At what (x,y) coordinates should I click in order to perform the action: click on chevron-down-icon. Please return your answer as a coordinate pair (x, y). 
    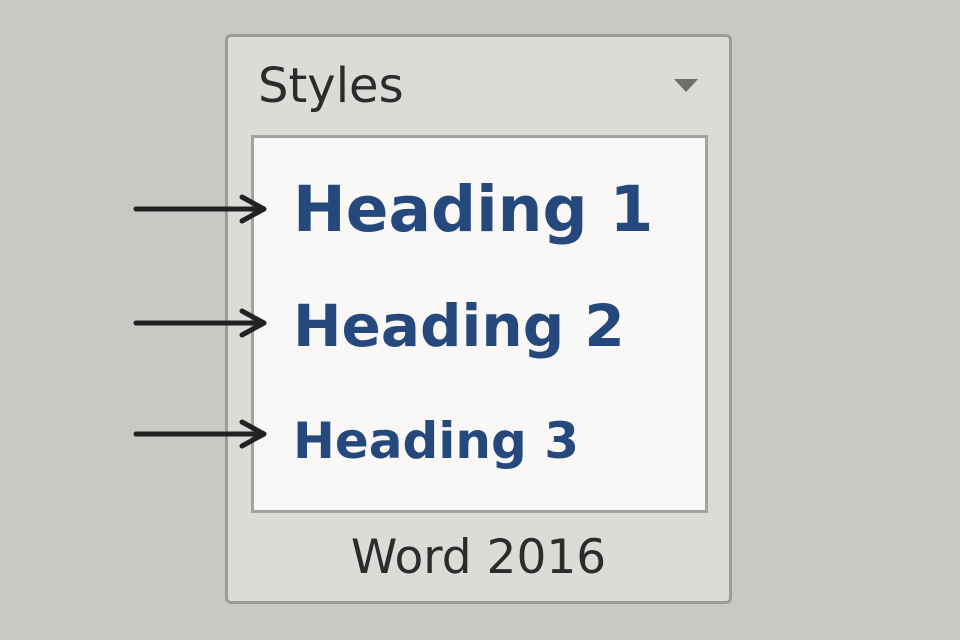
    Looking at the image, I should click on (686, 85).